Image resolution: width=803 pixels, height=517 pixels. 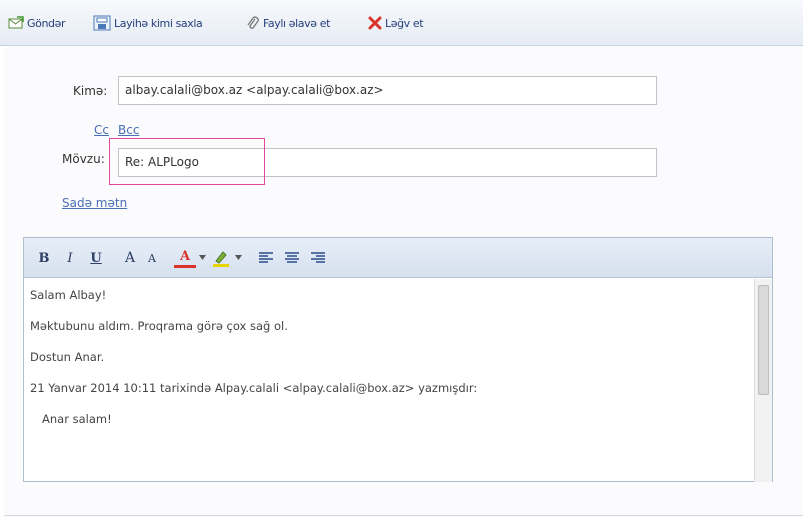 What do you see at coordinates (185, 258) in the screenshot?
I see `font-color-button: A` at bounding box center [185, 258].